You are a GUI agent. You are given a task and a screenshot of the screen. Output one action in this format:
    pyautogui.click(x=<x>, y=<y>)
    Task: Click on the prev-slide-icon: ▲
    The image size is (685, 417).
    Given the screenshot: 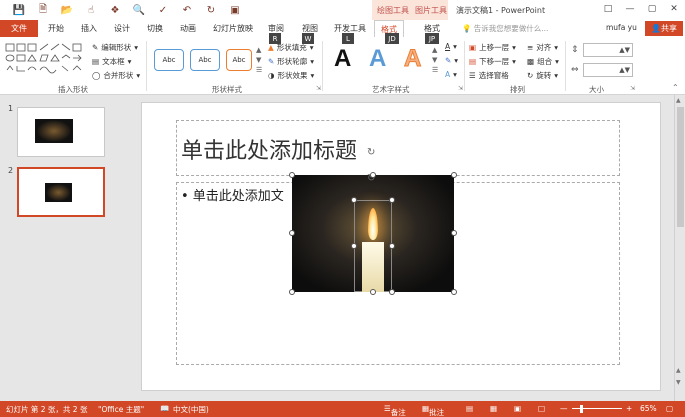 What is the action you would take?
    pyautogui.click(x=678, y=370)
    